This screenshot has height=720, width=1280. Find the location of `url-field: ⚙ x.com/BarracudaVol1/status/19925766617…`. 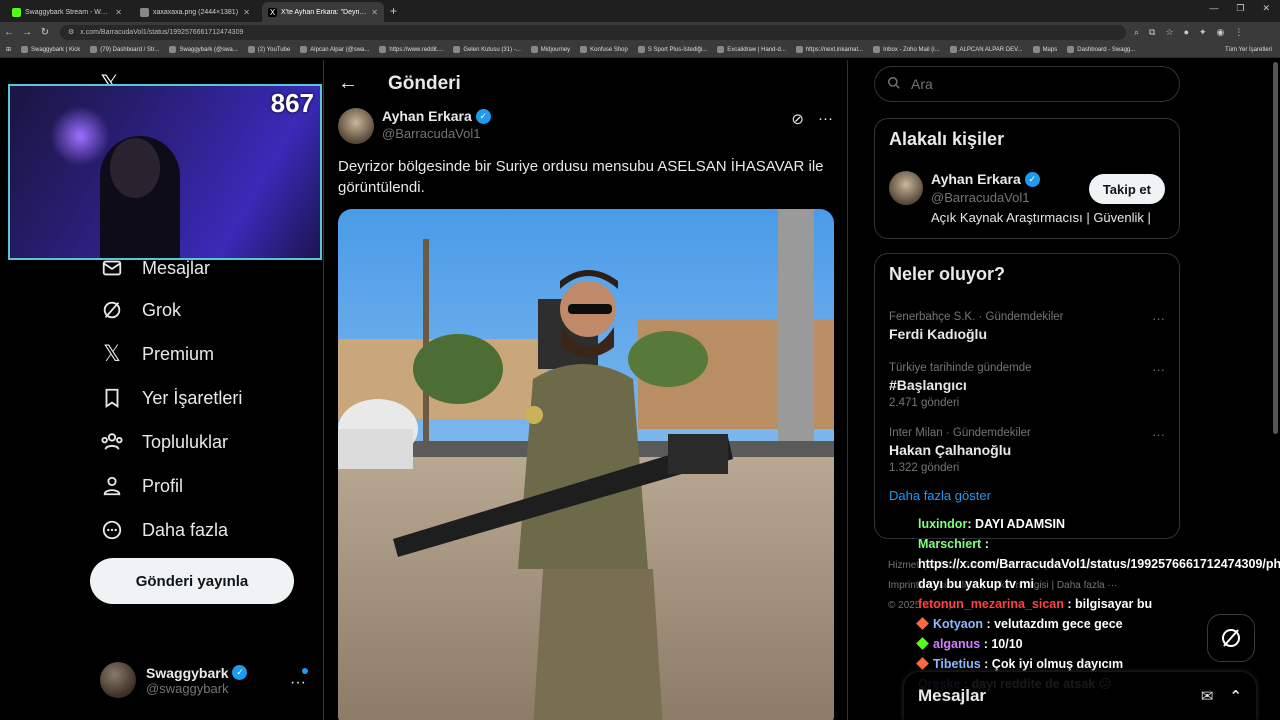

url-field: ⚙ x.com/BarracudaVol1/status/19925766617… is located at coordinates (593, 32).